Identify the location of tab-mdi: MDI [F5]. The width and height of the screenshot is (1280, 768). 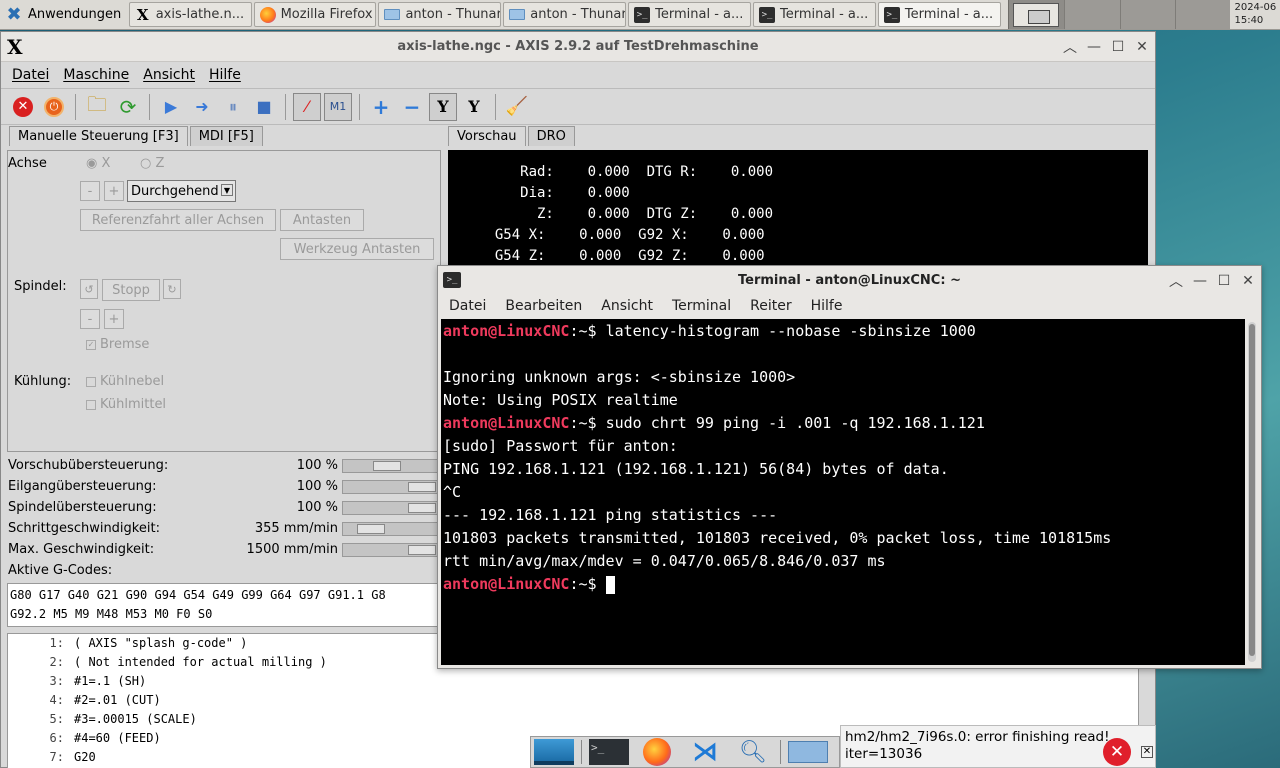
(226, 136).